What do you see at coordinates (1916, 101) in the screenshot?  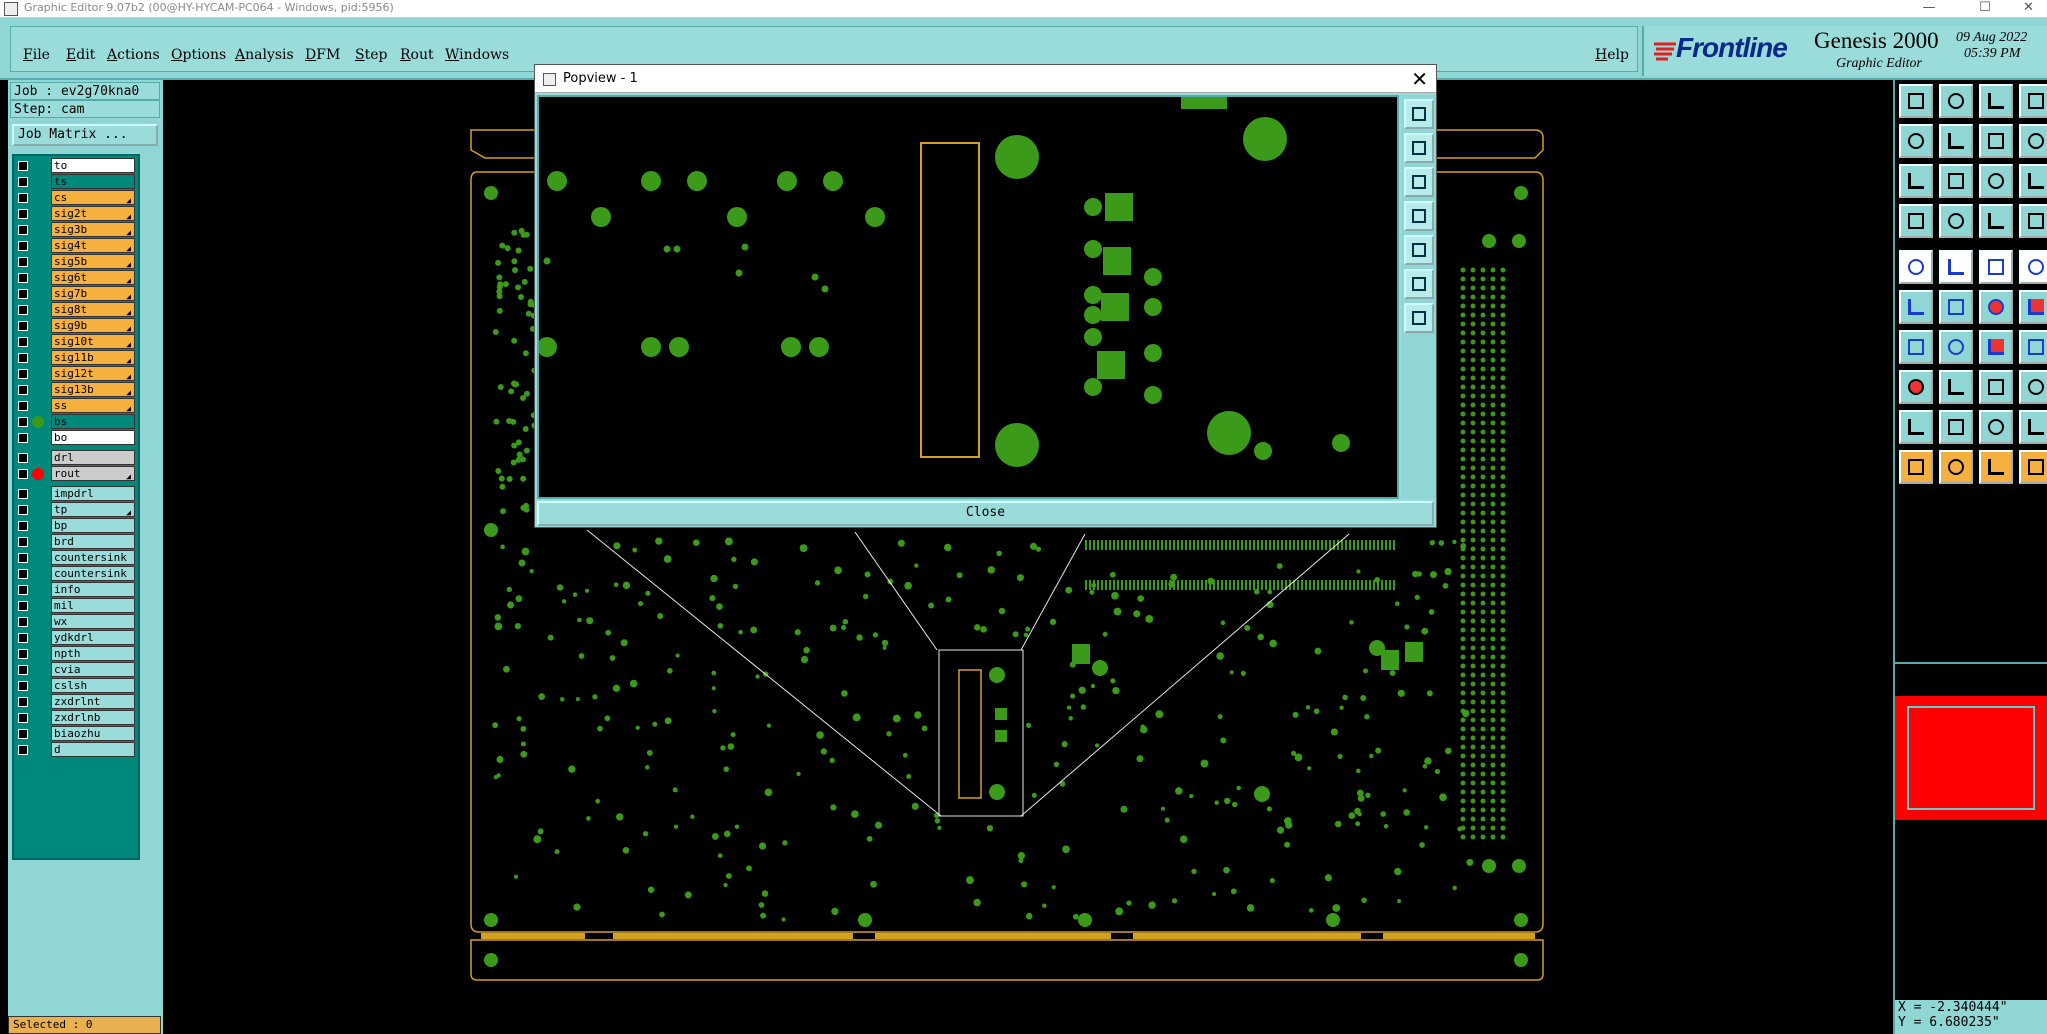 I see `open-tool-button` at bounding box center [1916, 101].